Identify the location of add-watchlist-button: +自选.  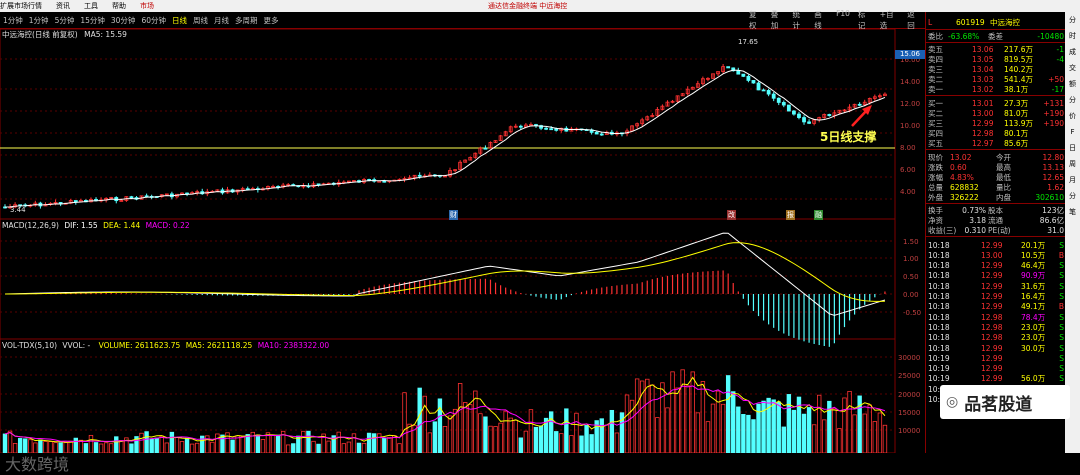
(890, 20).